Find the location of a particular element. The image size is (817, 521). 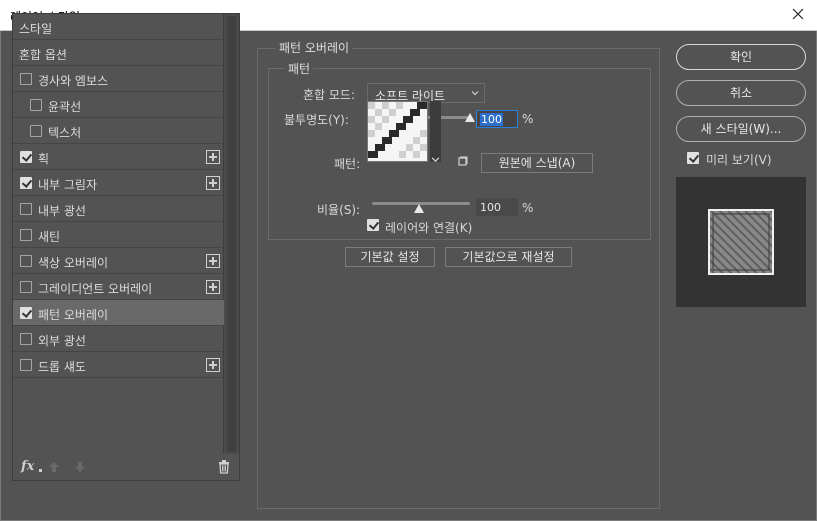

sidebar-item-label: 내부 그림자 is located at coordinates (68, 185).